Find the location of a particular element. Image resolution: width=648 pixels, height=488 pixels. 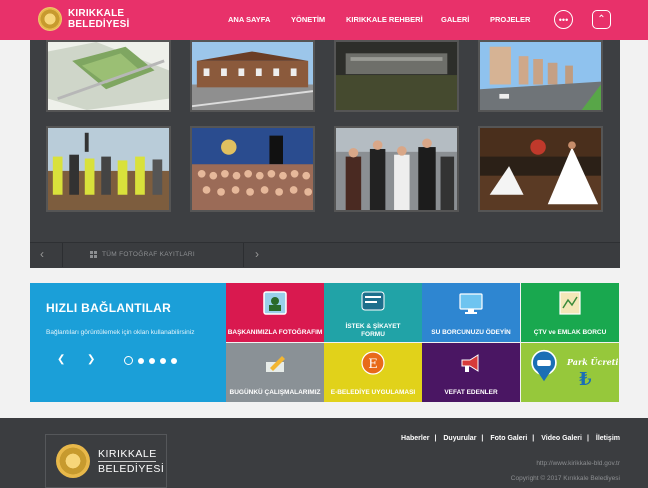

tile-label: BUGÜNKÜ ÇALIŞMALARIMIZ is located at coordinates (275, 392).